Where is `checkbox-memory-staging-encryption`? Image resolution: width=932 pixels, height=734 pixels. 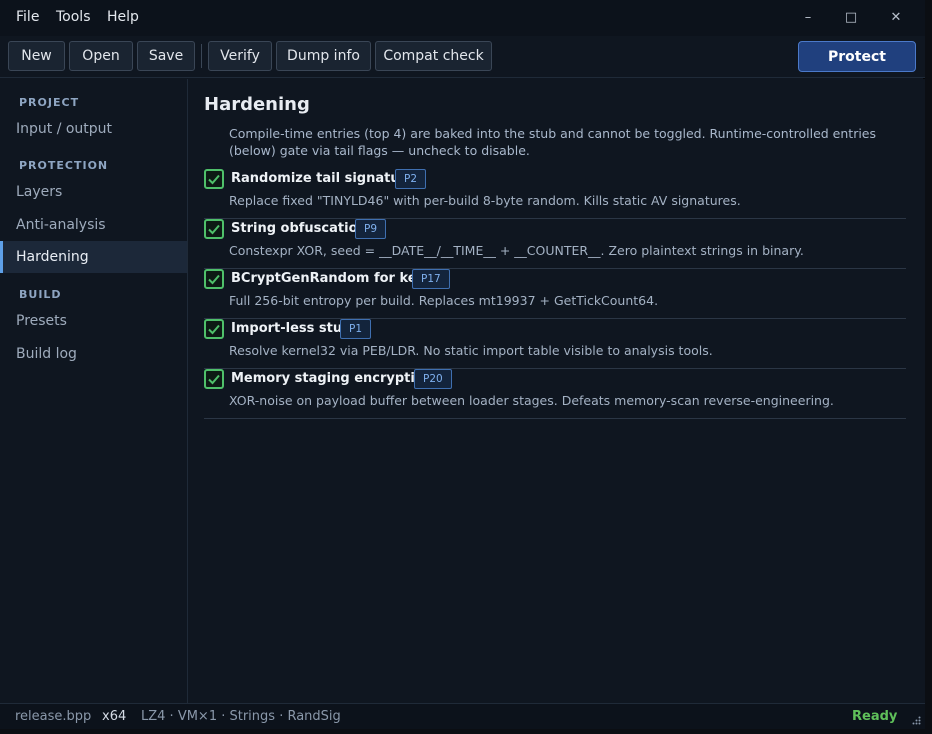
checkbox-memory-staging-encryption is located at coordinates (214, 379).